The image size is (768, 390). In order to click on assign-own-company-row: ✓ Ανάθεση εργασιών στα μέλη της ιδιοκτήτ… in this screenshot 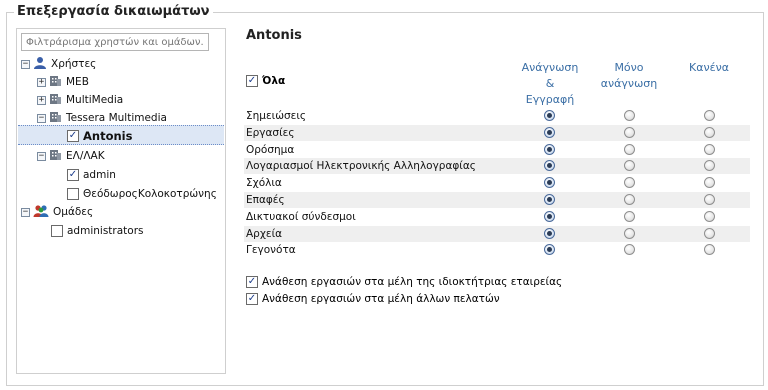, I will do `click(404, 282)`.